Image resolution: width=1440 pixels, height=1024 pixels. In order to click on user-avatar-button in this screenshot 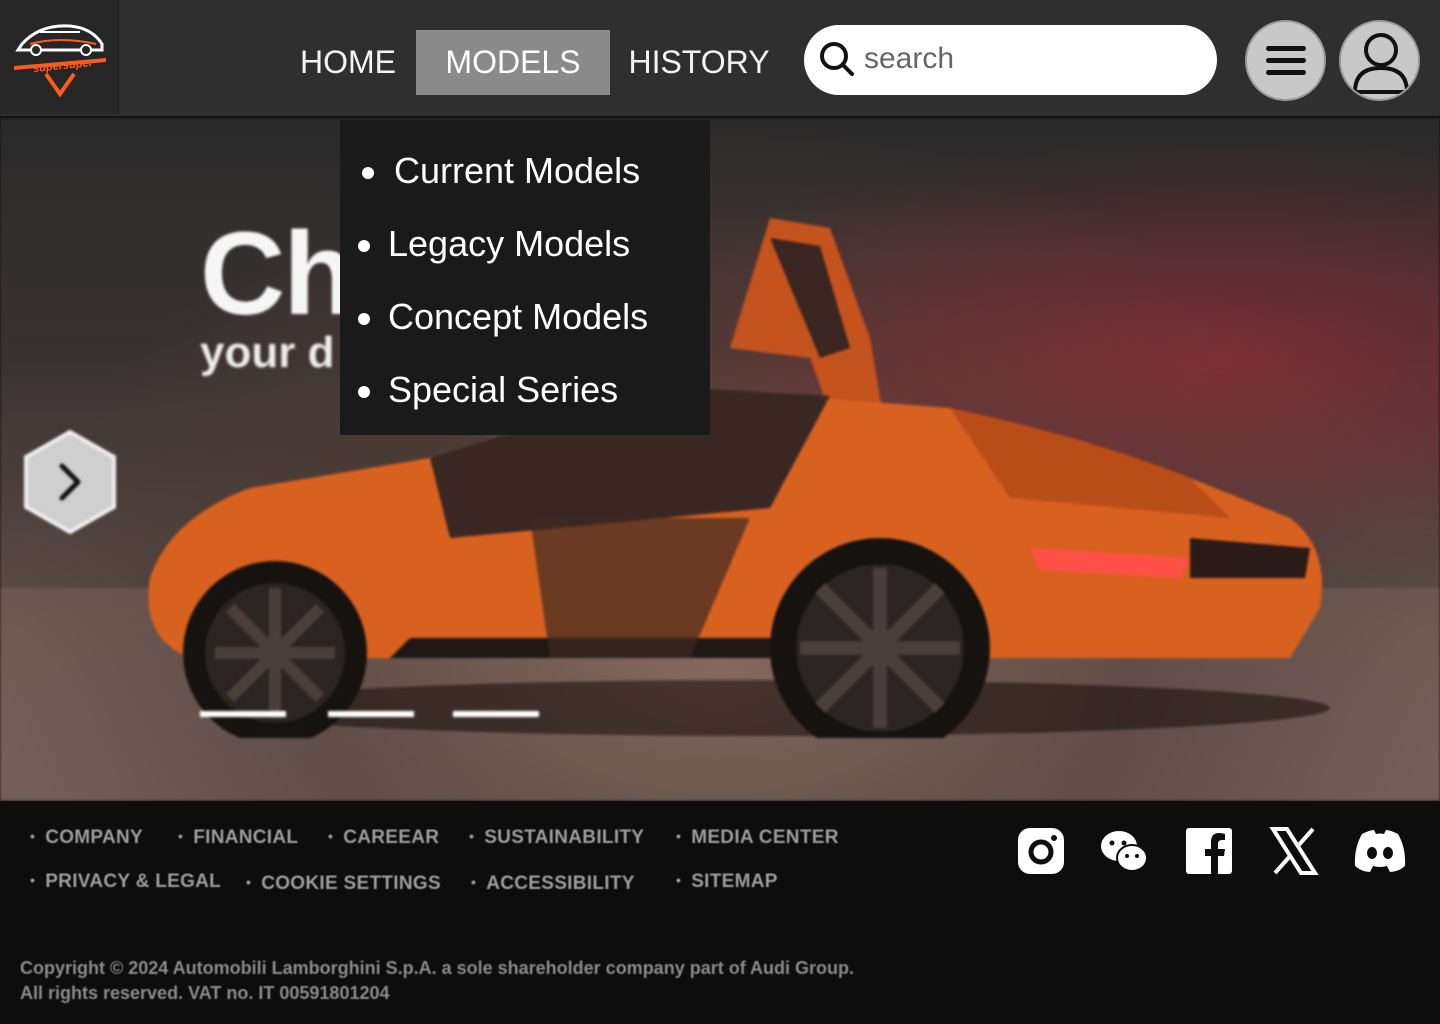, I will do `click(1379, 60)`.